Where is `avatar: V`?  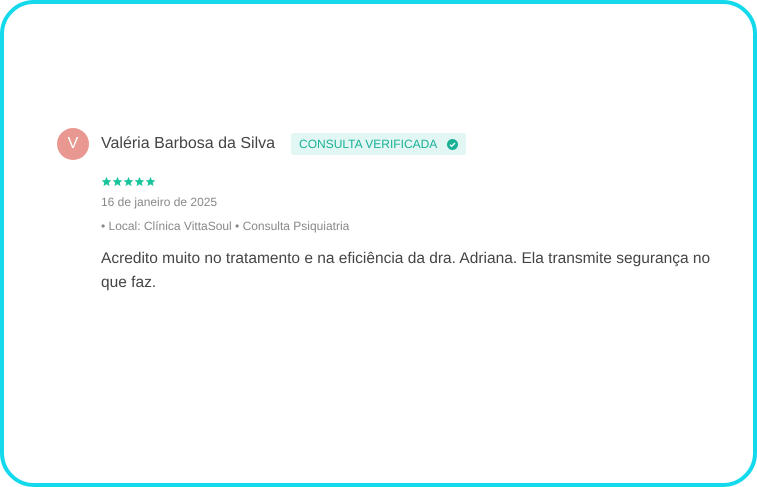 avatar: V is located at coordinates (73, 144).